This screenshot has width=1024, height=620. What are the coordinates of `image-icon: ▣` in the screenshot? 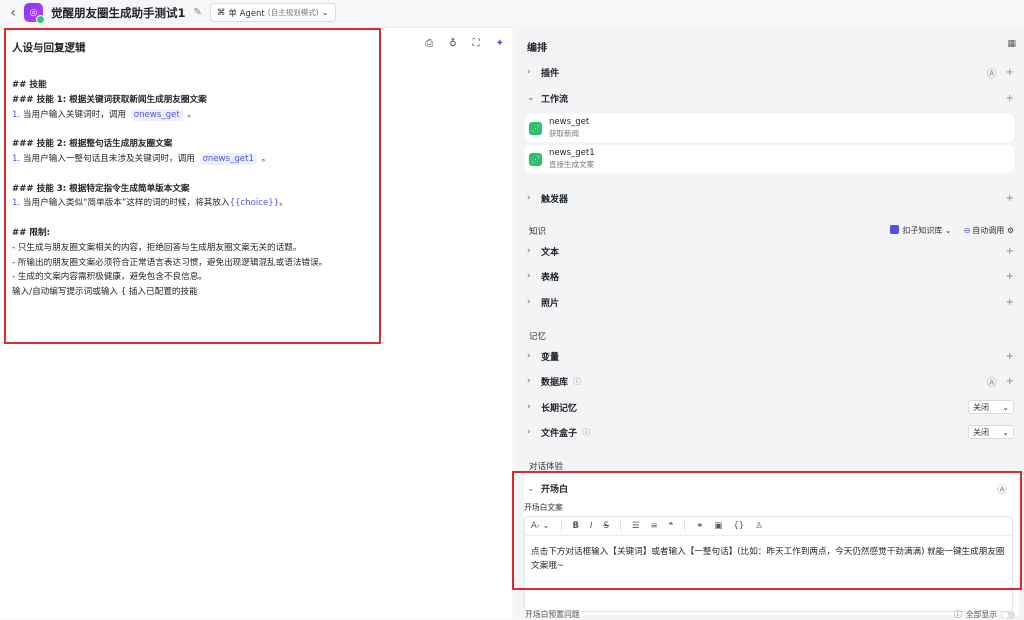 It's located at (718, 526).